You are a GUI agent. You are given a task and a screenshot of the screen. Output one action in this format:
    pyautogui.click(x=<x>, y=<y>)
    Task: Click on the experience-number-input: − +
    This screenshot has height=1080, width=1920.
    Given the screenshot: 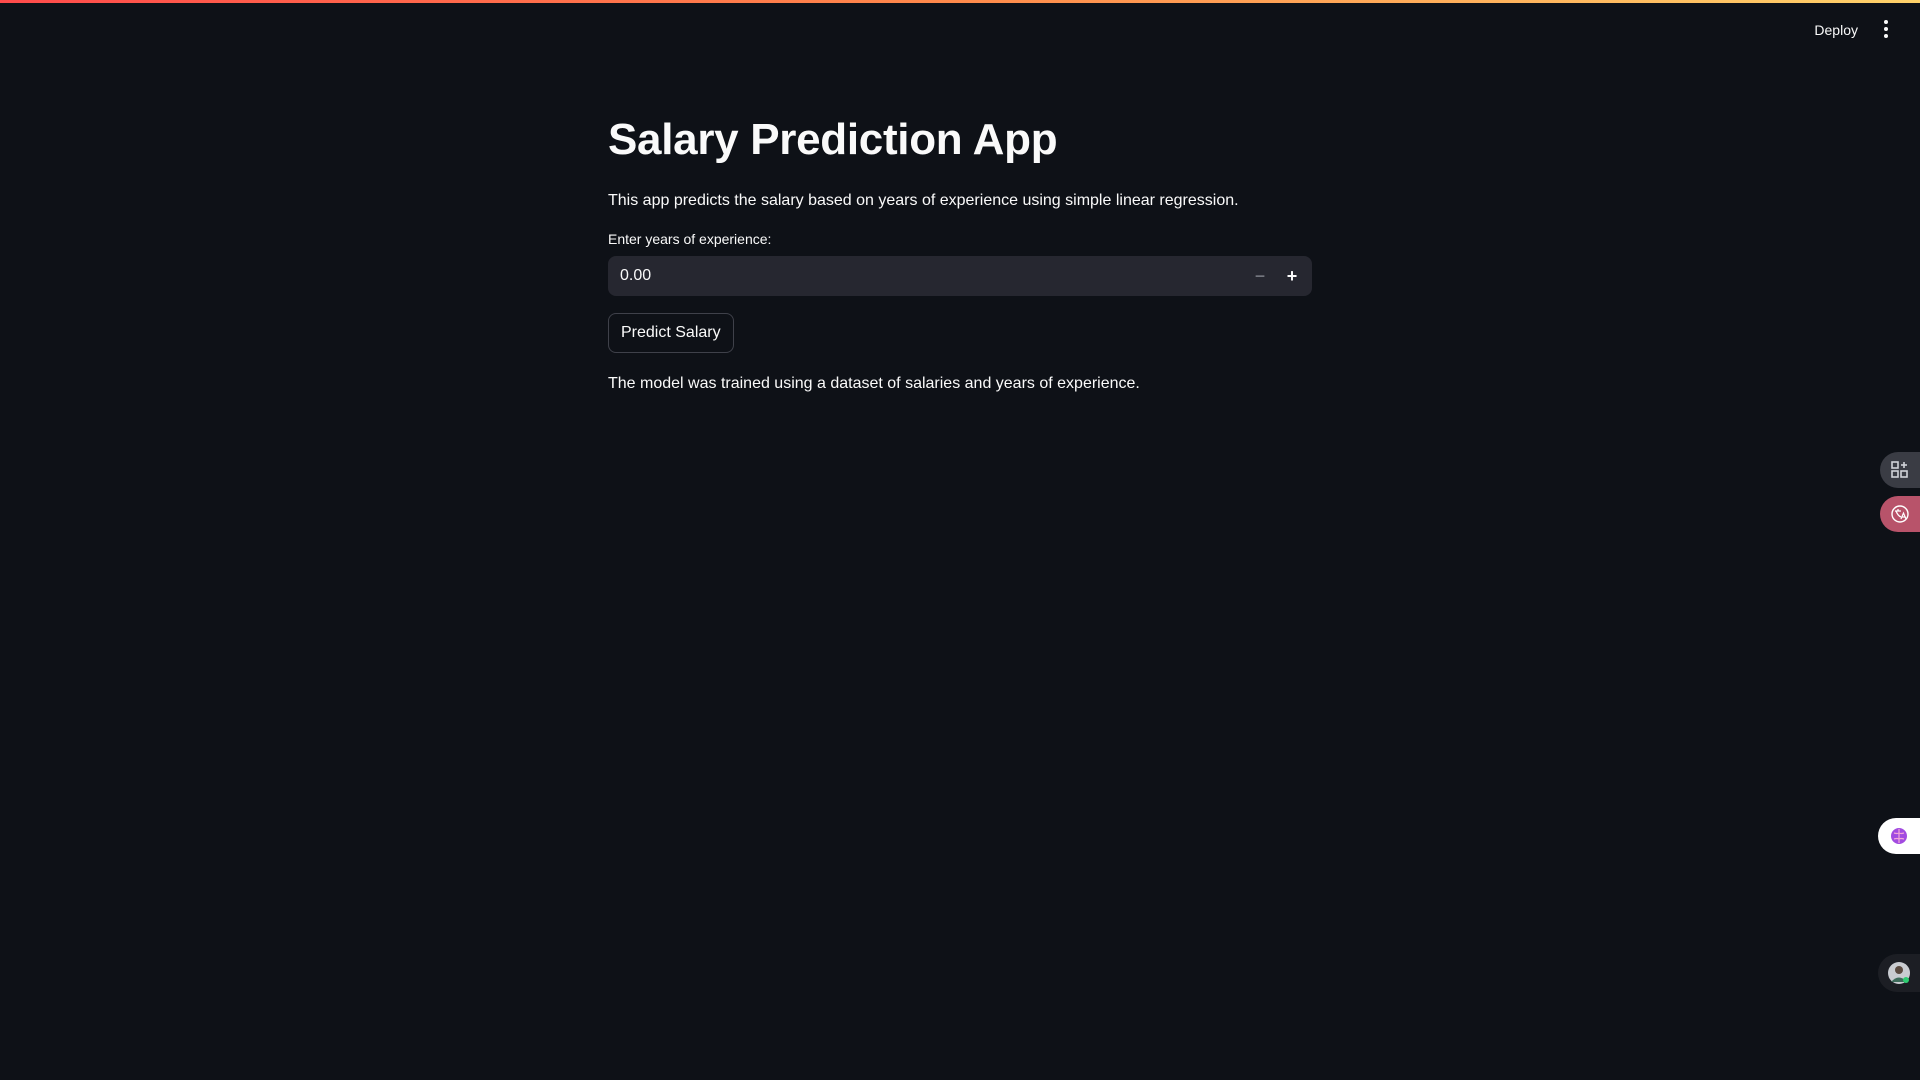 What is the action you would take?
    pyautogui.click(x=960, y=276)
    